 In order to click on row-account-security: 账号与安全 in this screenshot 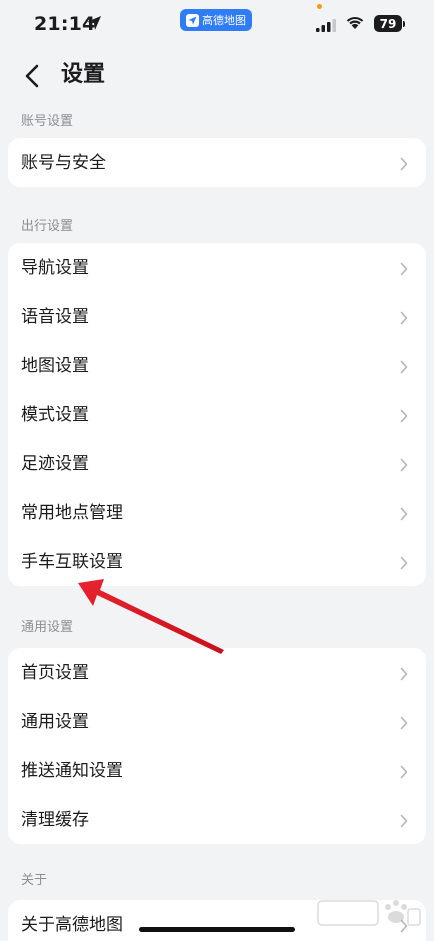, I will do `click(217, 162)`.